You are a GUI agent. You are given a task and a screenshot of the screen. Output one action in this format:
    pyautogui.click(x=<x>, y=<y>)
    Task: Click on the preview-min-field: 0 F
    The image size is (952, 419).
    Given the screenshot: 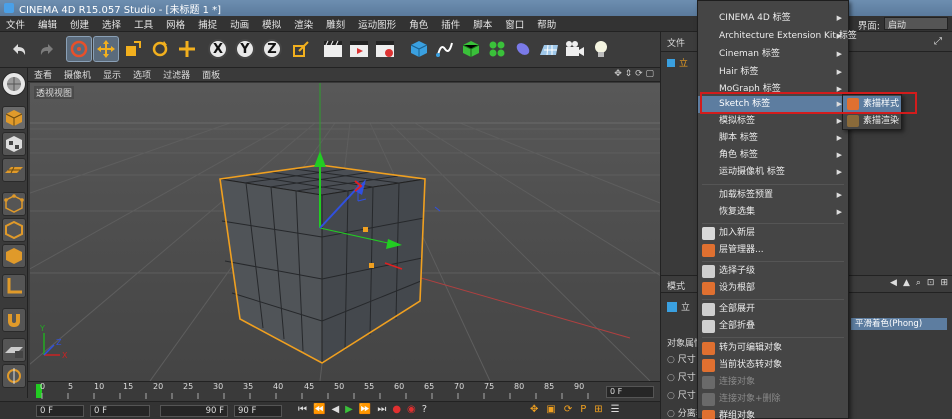 What is the action you would take?
    pyautogui.click(x=120, y=411)
    